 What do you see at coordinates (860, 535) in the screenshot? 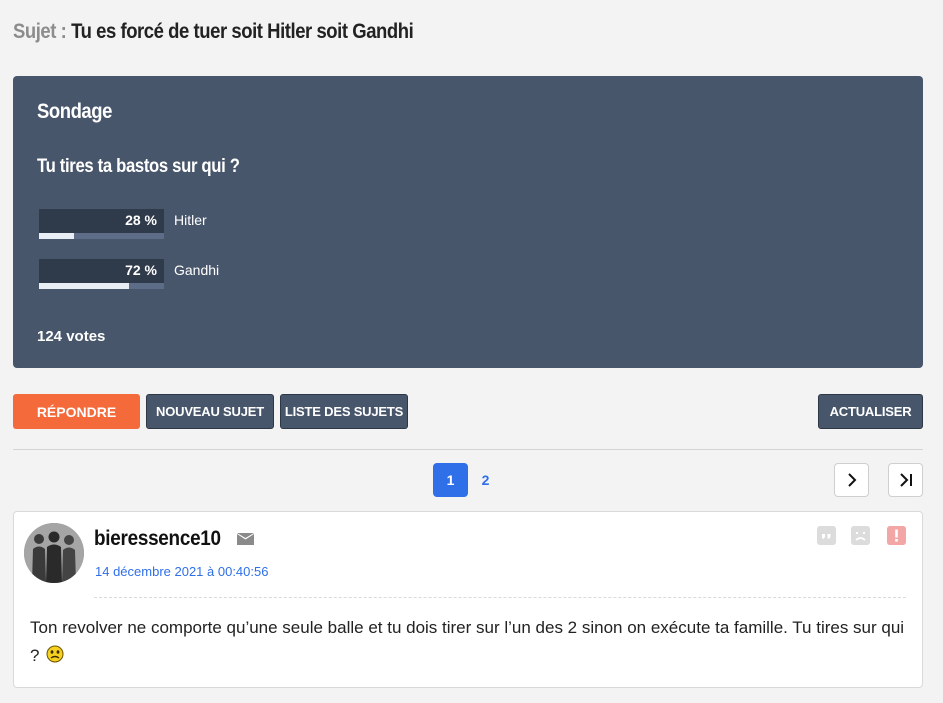
I see `sad-face-icon` at bounding box center [860, 535].